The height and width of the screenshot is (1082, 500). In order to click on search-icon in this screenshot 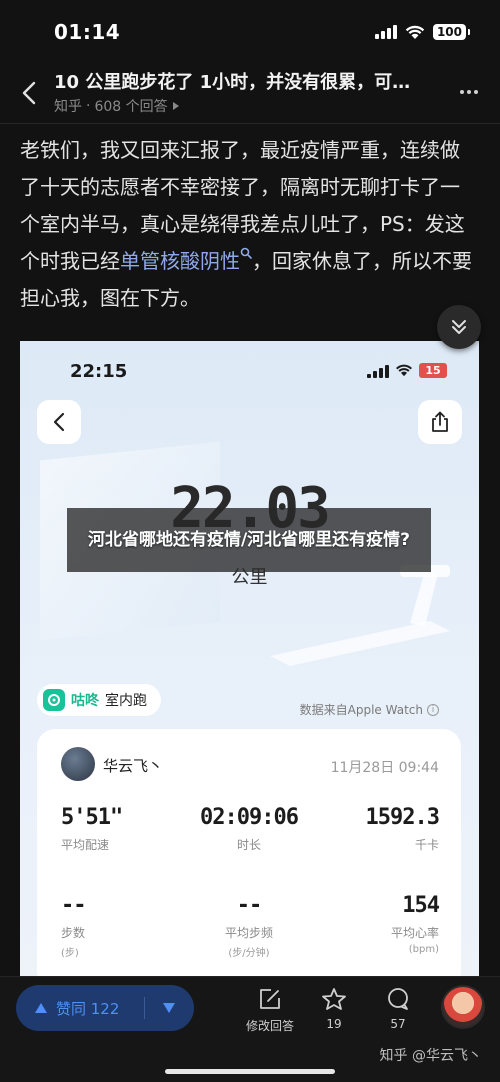, I will do `click(246, 253)`.